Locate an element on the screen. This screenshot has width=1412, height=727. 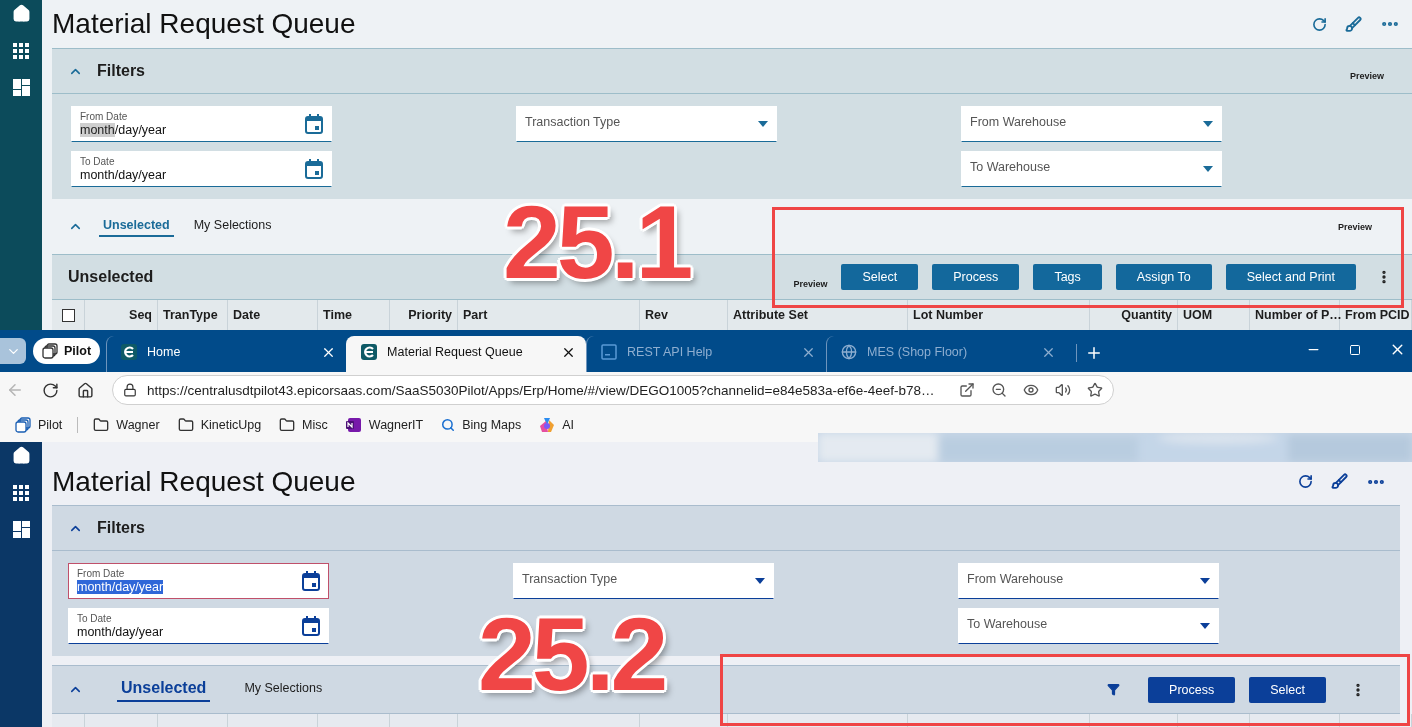
bookmark: WagnerIT is located at coordinates (384, 425).